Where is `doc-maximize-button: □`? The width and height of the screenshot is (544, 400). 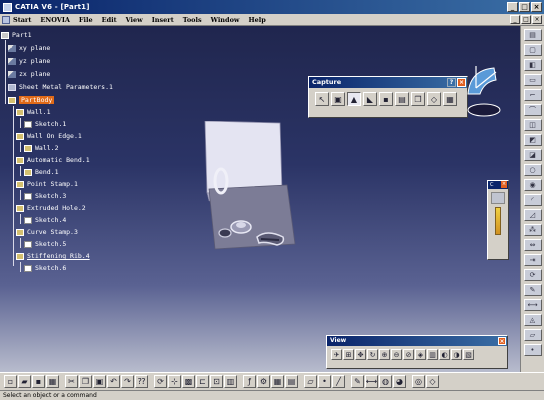
doc-maximize-button: □ is located at coordinates (526, 19).